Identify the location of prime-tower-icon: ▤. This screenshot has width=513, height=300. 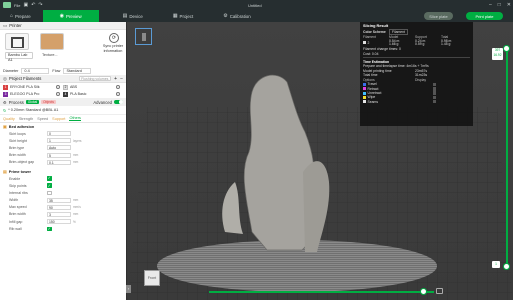
(5, 171).